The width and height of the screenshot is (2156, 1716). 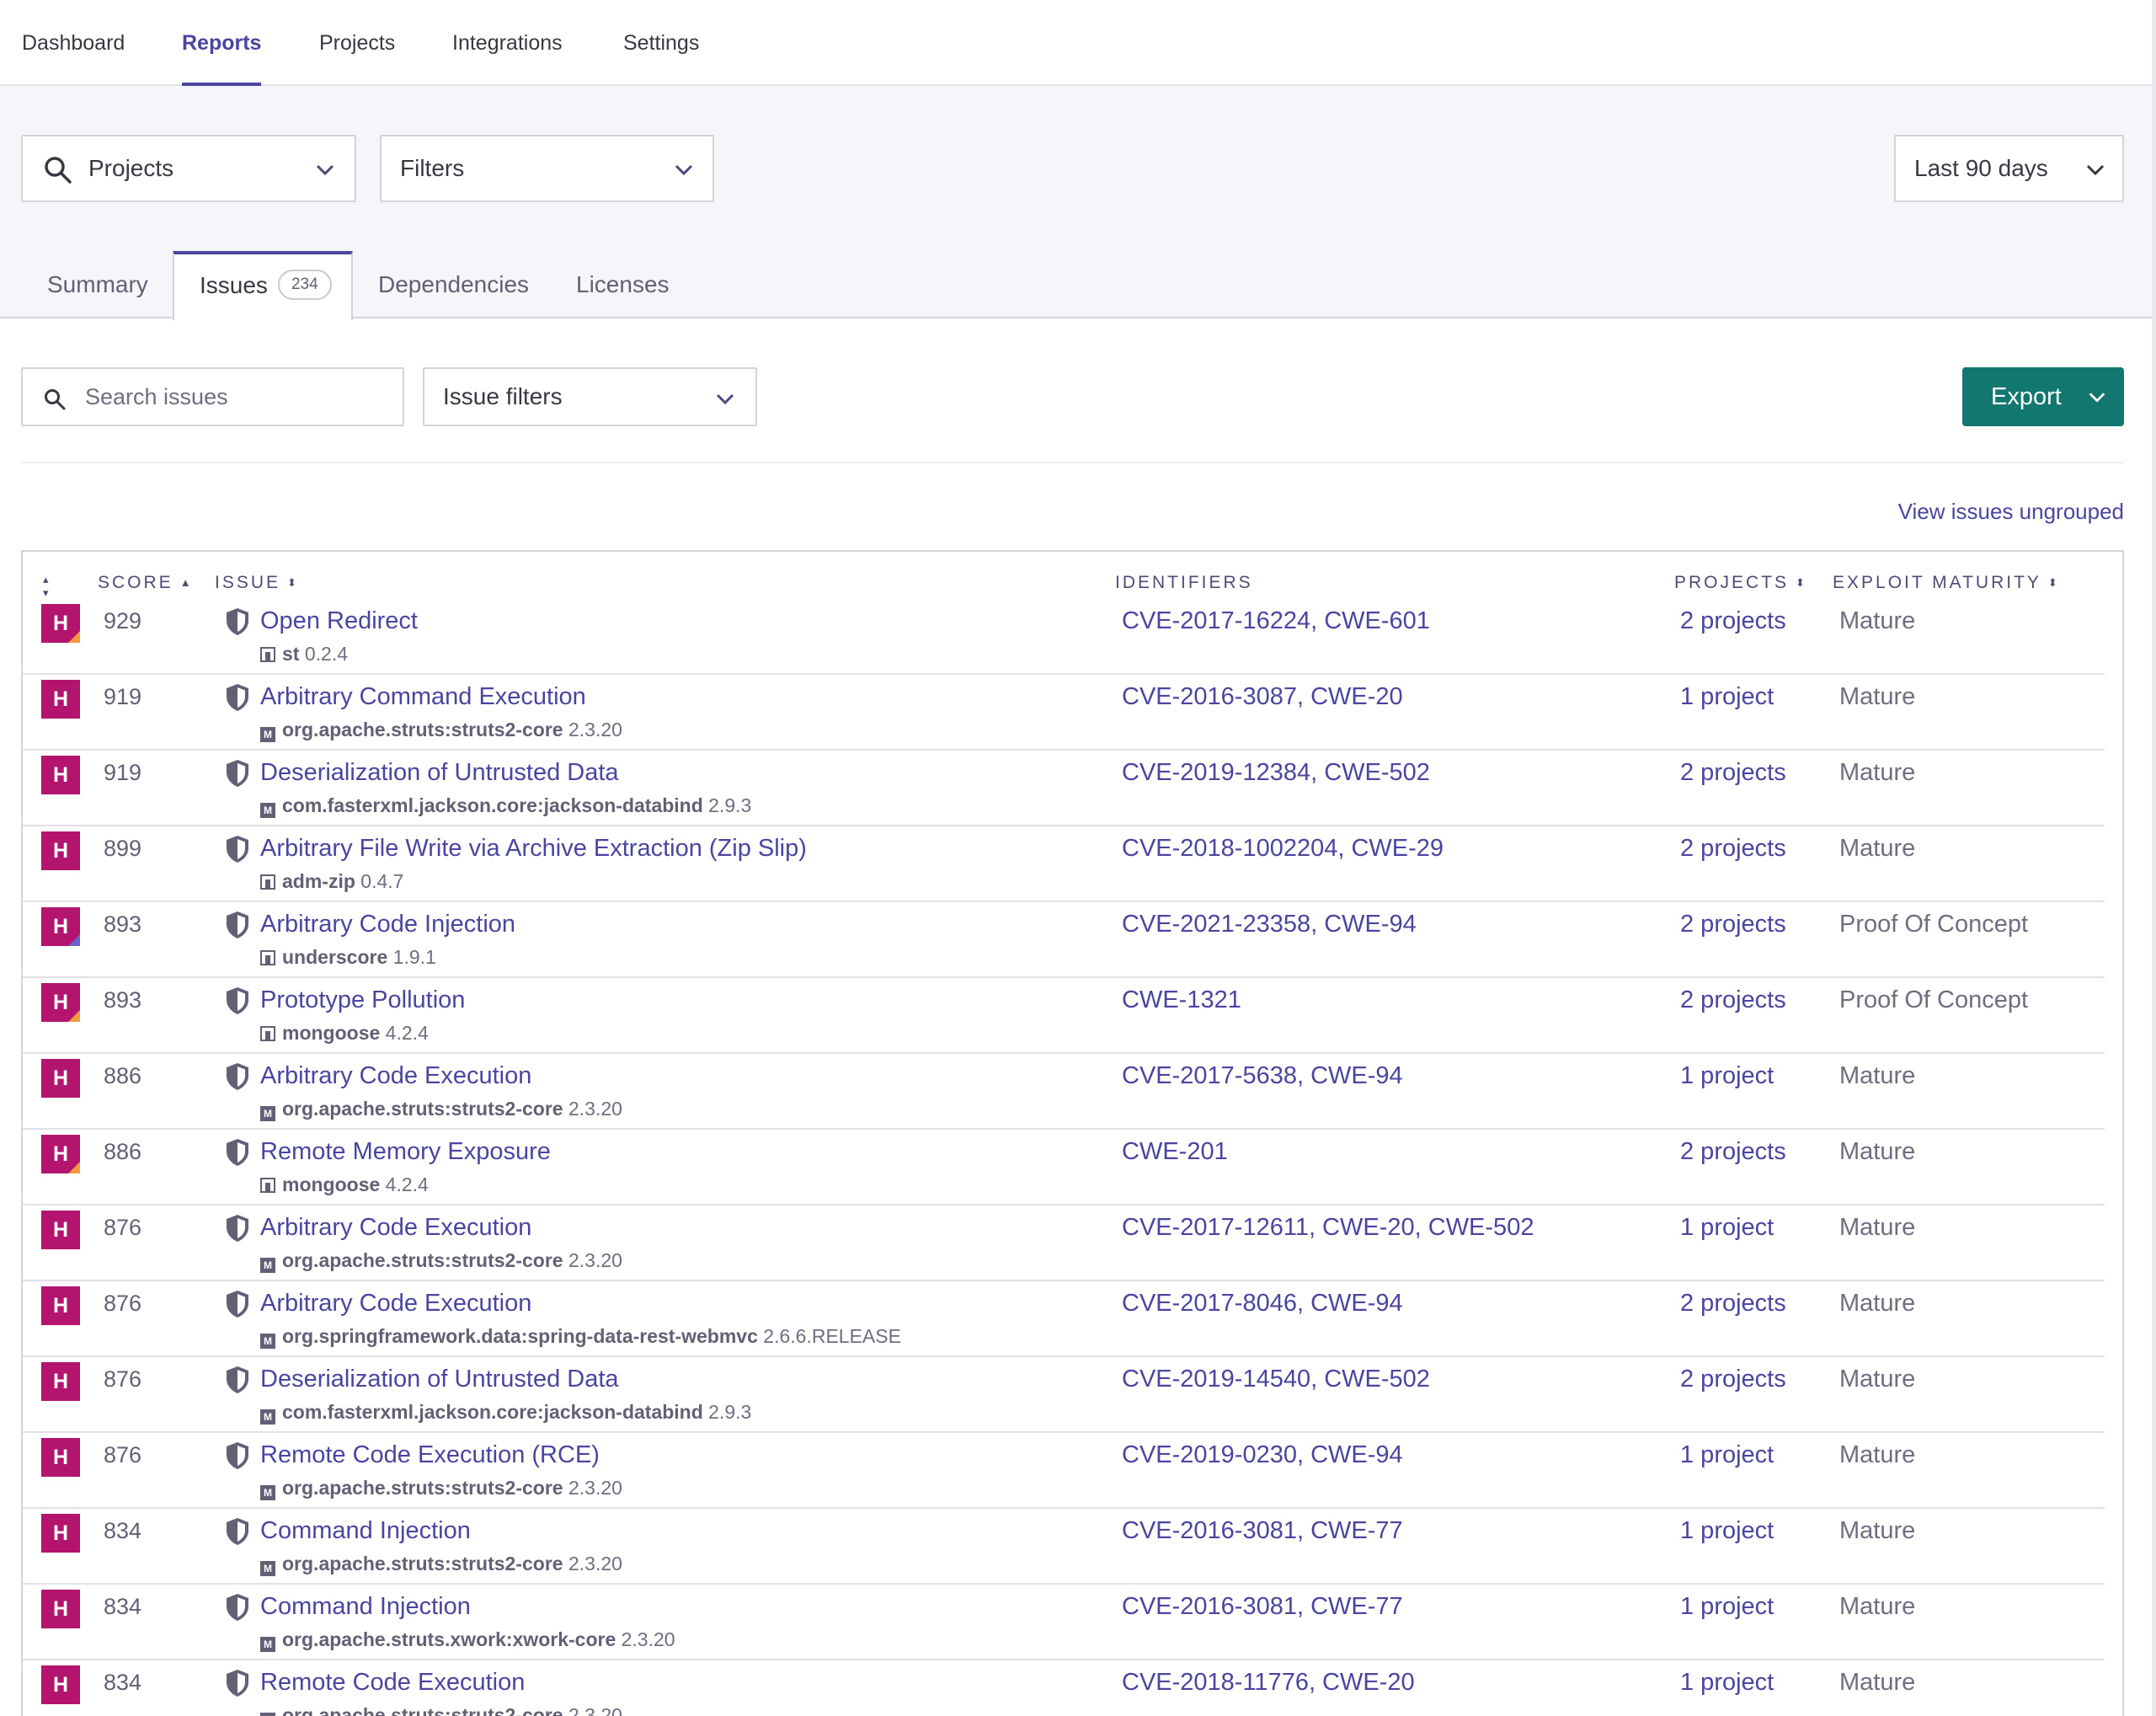 I want to click on exploit-maturity-header: EXPLOIT MATURITY ⬍, so click(x=1945, y=583).